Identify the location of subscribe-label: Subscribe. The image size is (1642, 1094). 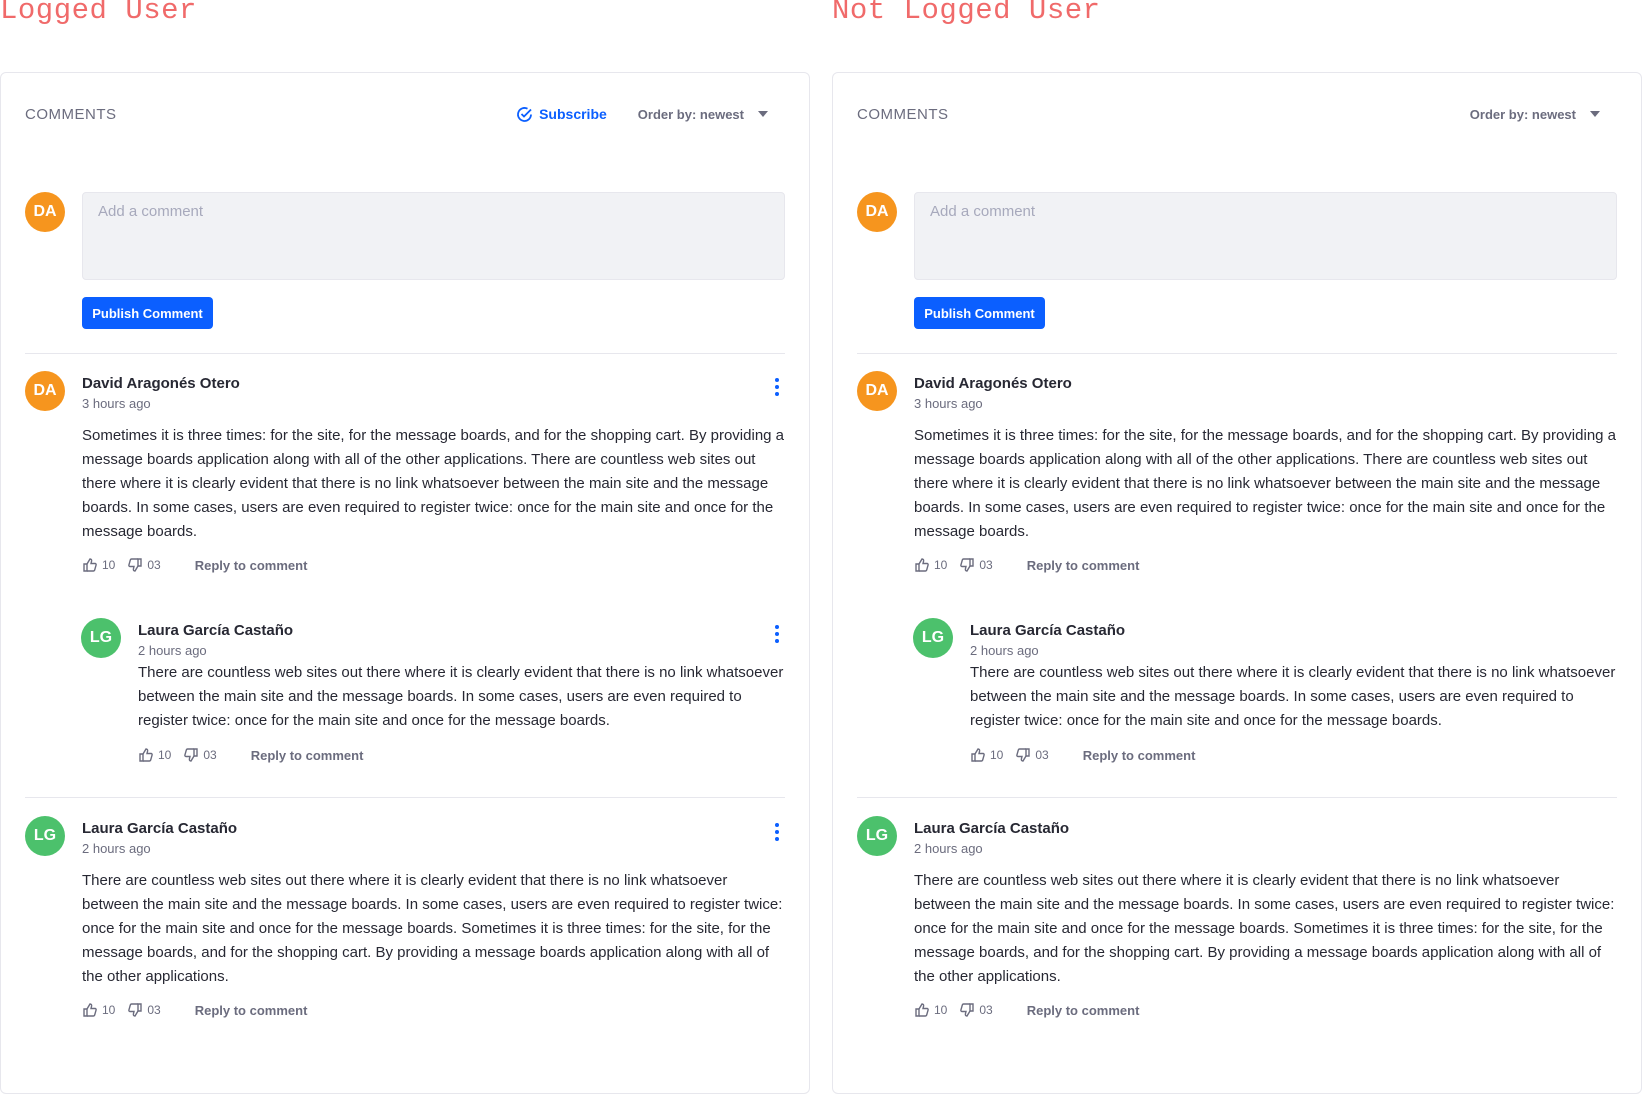
(573, 114).